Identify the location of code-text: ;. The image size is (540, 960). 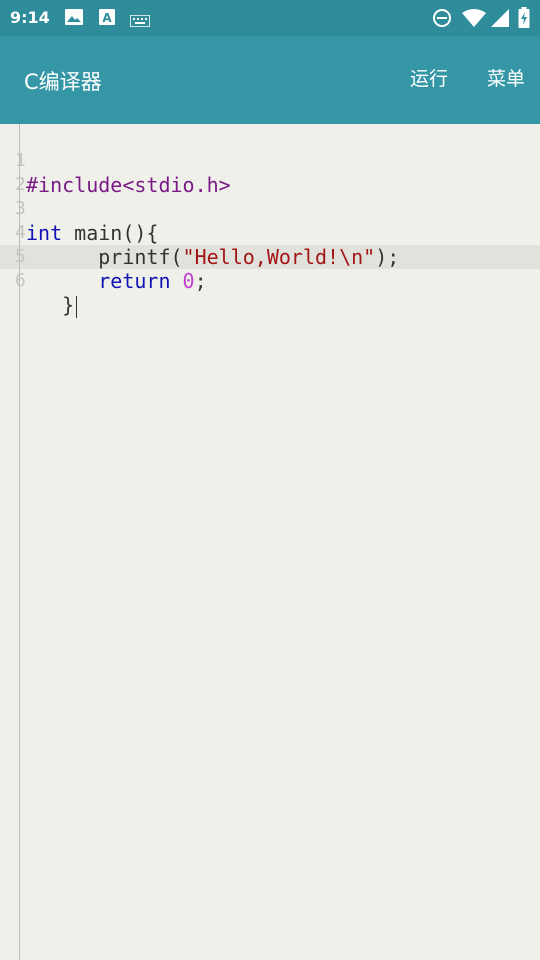
(200, 281).